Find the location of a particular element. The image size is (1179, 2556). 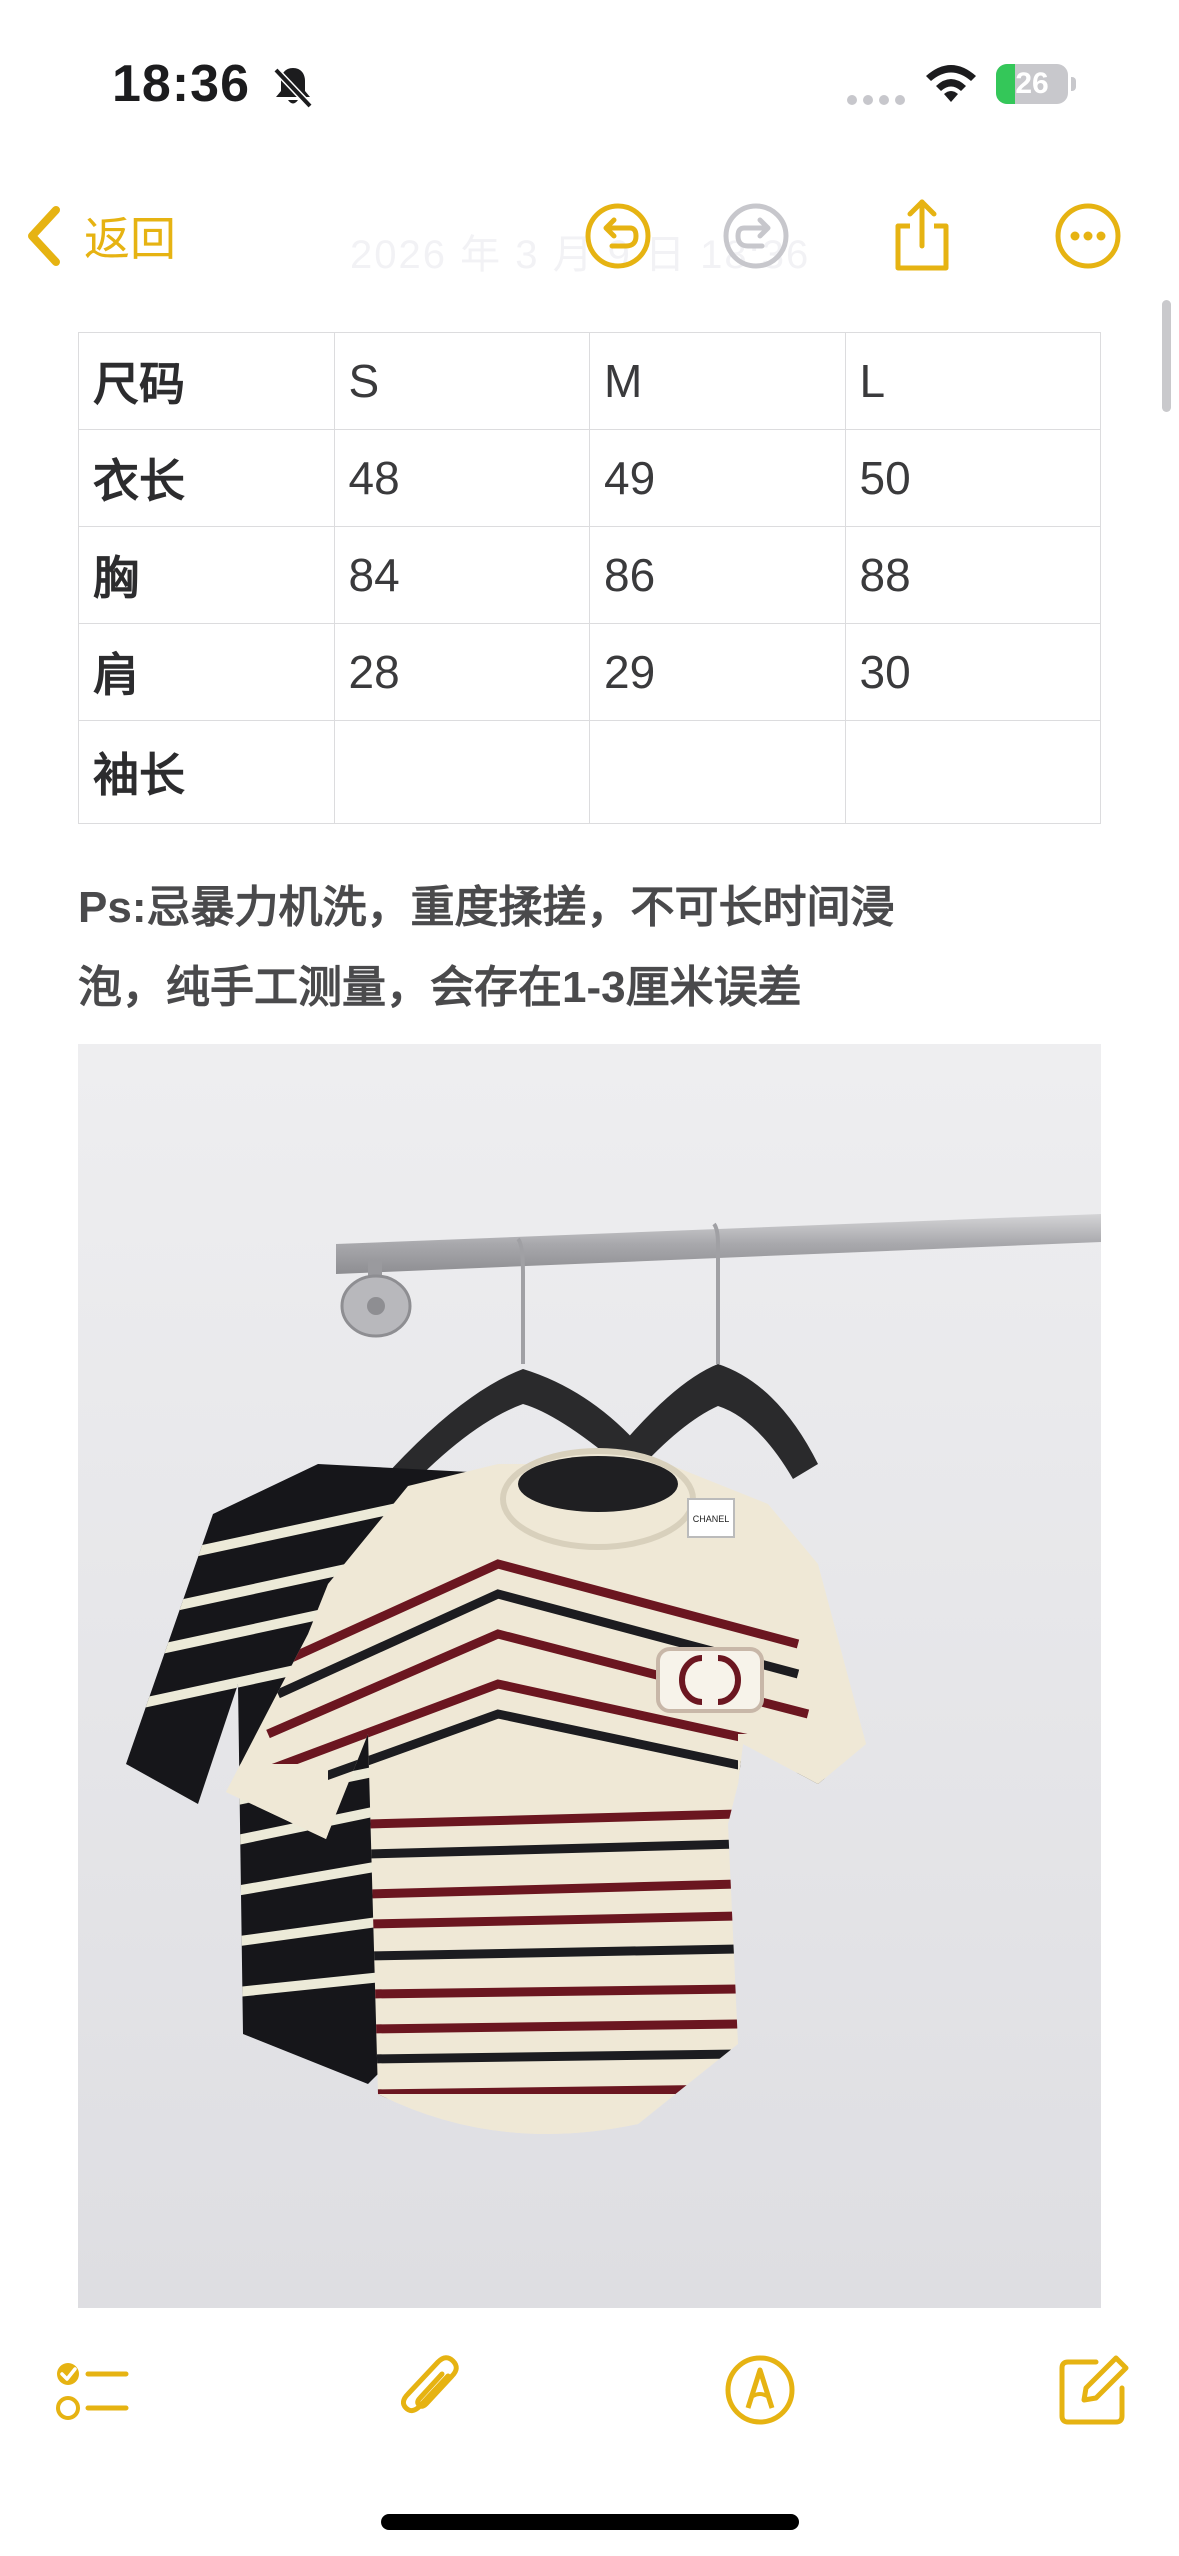

table-cell: 88 is located at coordinates (972, 575).